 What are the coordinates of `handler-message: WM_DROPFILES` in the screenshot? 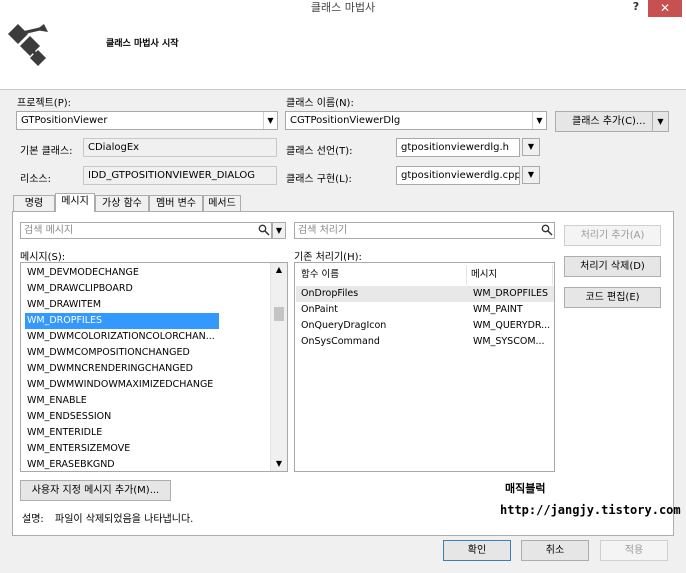 It's located at (511, 293).